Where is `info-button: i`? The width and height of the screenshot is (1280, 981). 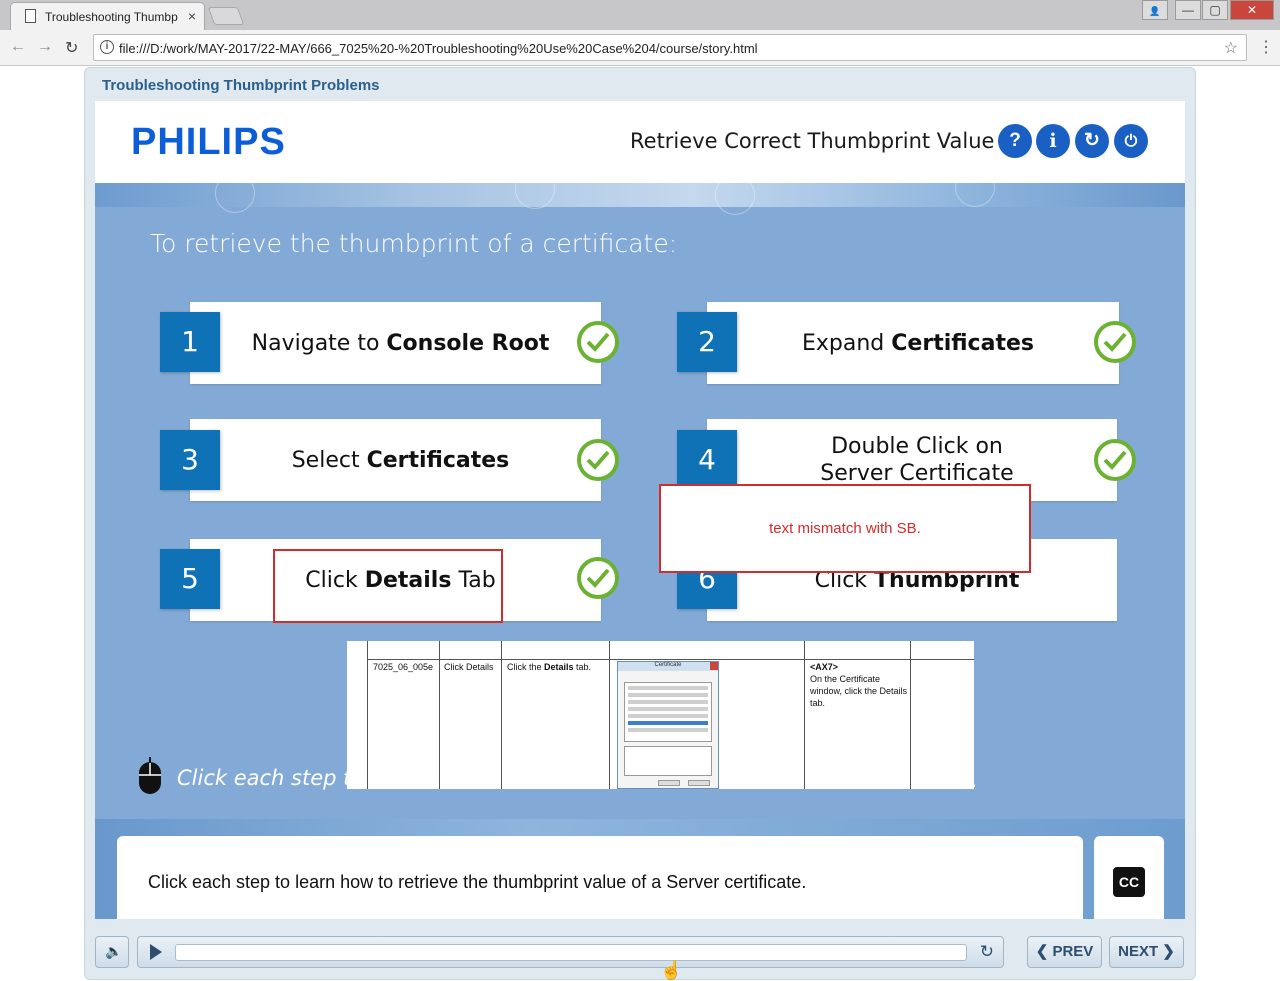 info-button: i is located at coordinates (1053, 141).